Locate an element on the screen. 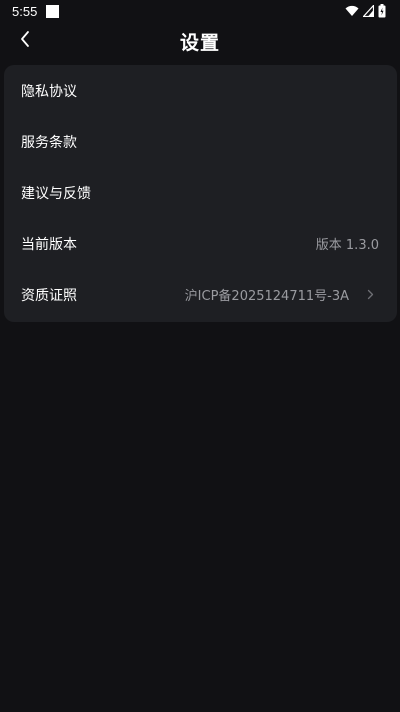  settings-item-label: 服务条款 is located at coordinates (49, 142).